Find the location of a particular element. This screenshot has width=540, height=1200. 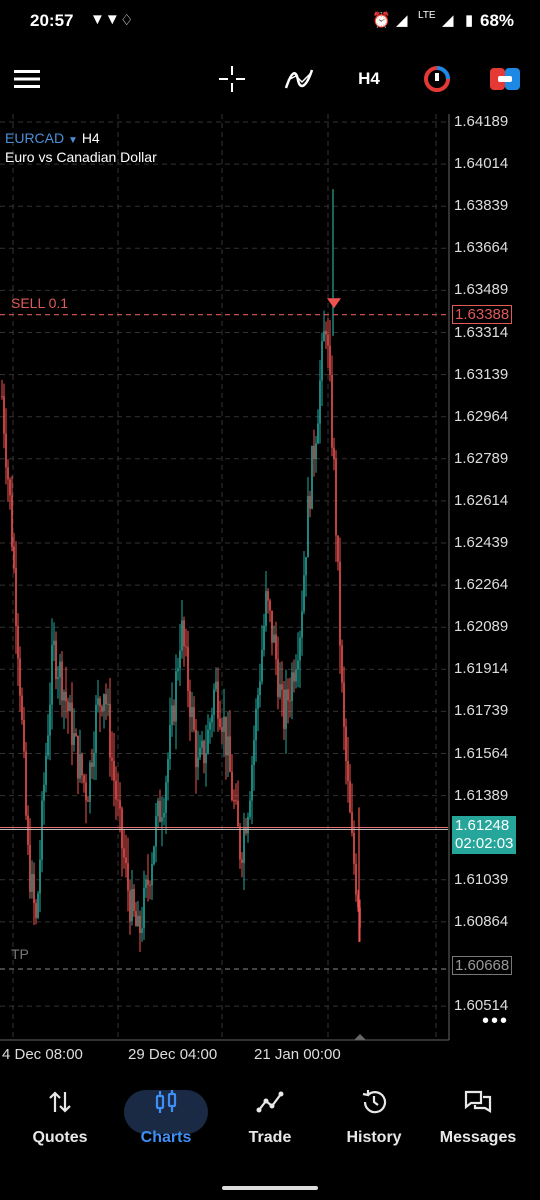

nav-history: History is located at coordinates (374, 1117).